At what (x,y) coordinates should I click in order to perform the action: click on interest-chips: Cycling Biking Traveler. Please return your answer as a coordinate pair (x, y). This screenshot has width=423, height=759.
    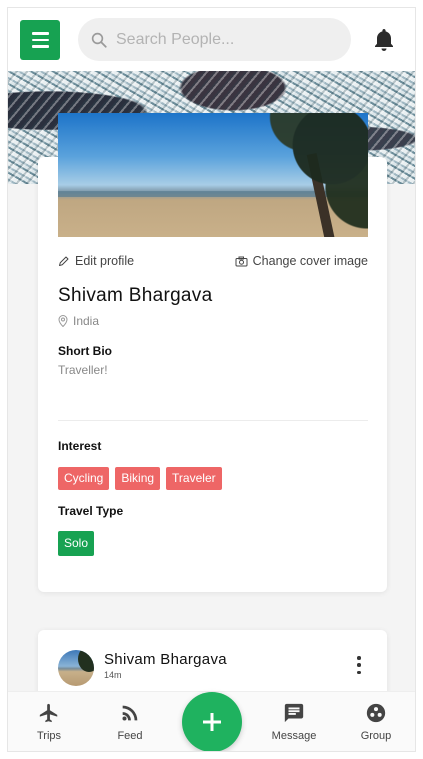
    Looking at the image, I should click on (140, 479).